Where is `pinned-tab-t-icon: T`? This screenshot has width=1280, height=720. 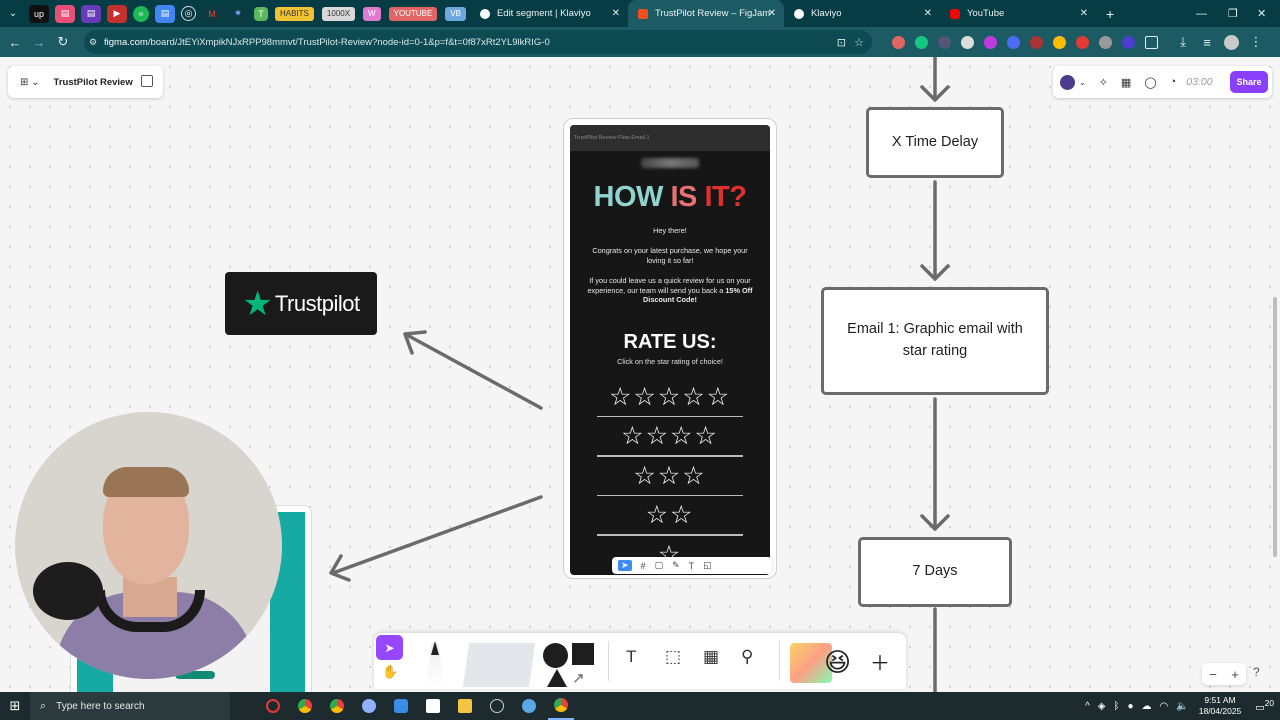 pinned-tab-t-icon: T is located at coordinates (261, 13).